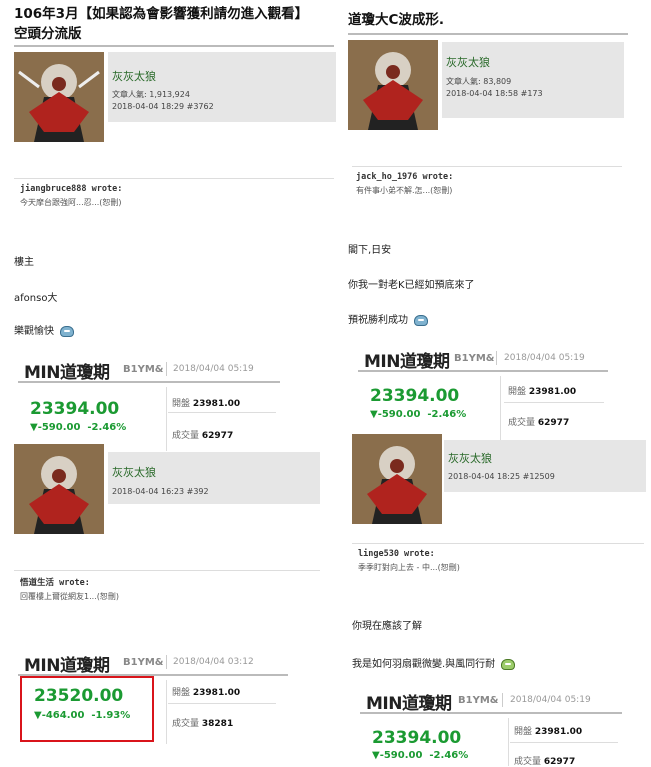 Image resolution: width=651 pixels, height=767 pixels. I want to click on change-value: ▼-464.00, so click(59, 715).